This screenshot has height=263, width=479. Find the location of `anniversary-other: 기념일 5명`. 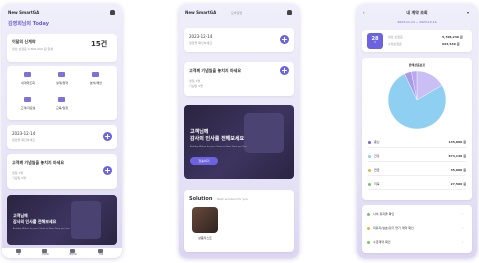

anniversary-other: 기념일 5명 is located at coordinates (196, 86).